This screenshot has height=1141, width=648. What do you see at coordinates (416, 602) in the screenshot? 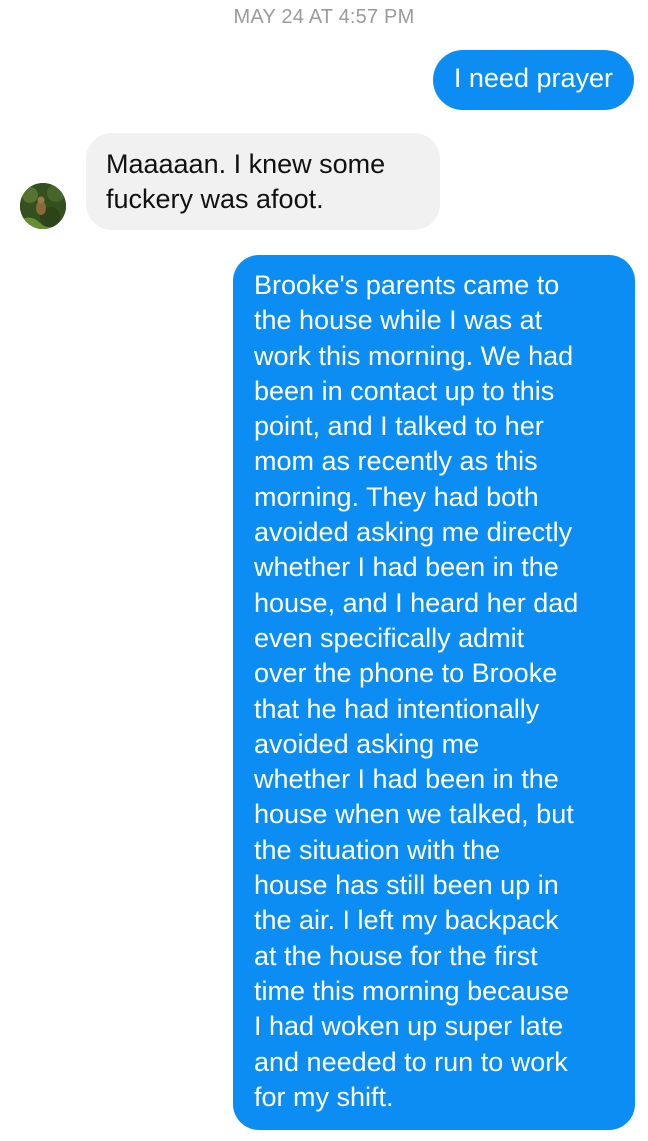
I see `message-text-line: house, and I heard her dad` at bounding box center [416, 602].